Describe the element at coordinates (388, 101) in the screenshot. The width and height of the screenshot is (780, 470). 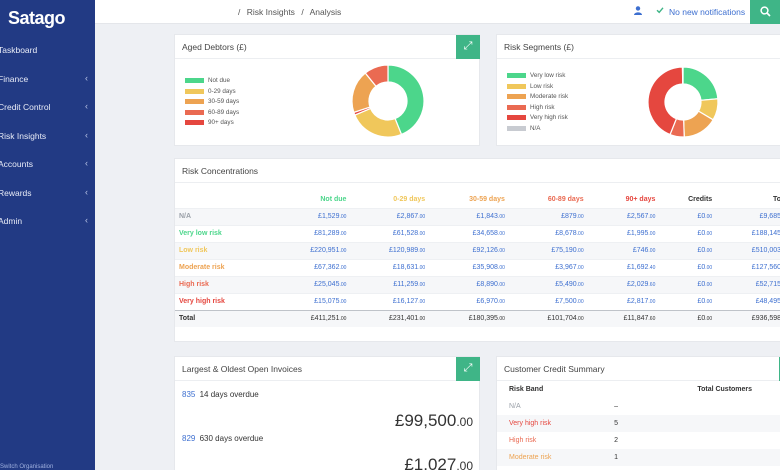
I see `aged-debtors-donut-chart` at that location.